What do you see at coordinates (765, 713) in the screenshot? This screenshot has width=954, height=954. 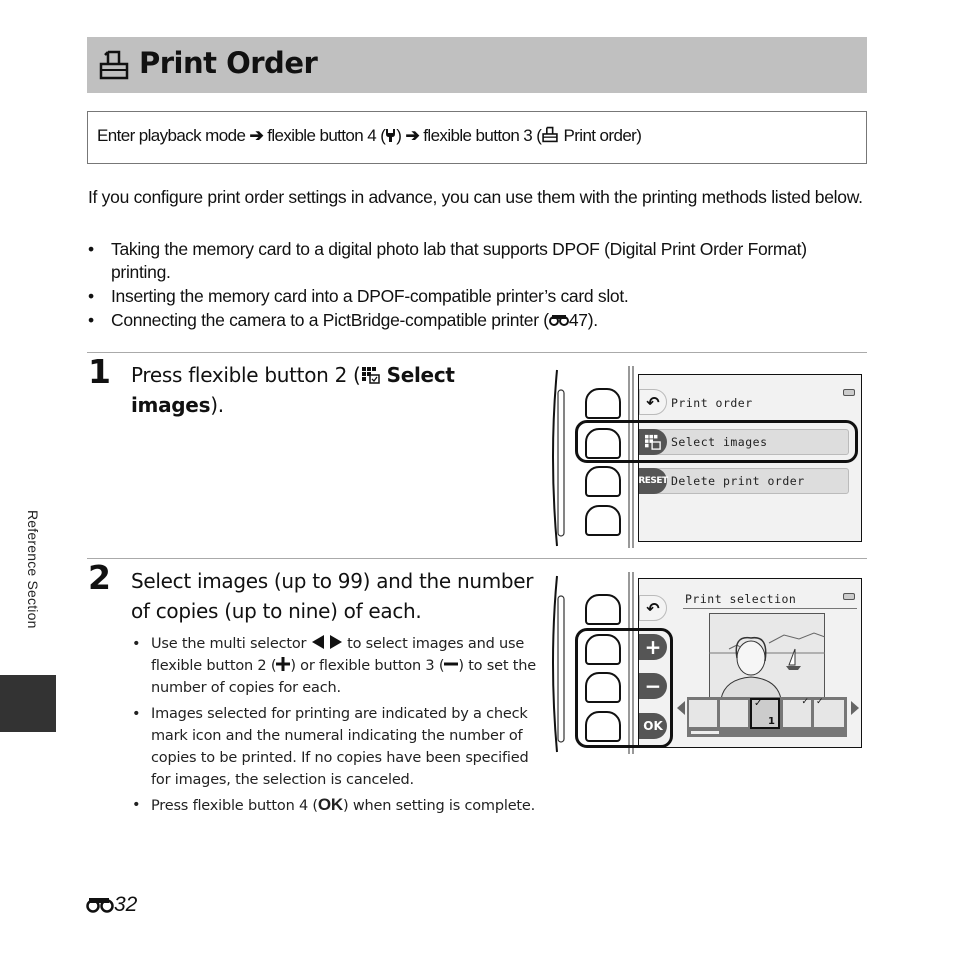 I see `thumbnail-selected: ✓ 1` at bounding box center [765, 713].